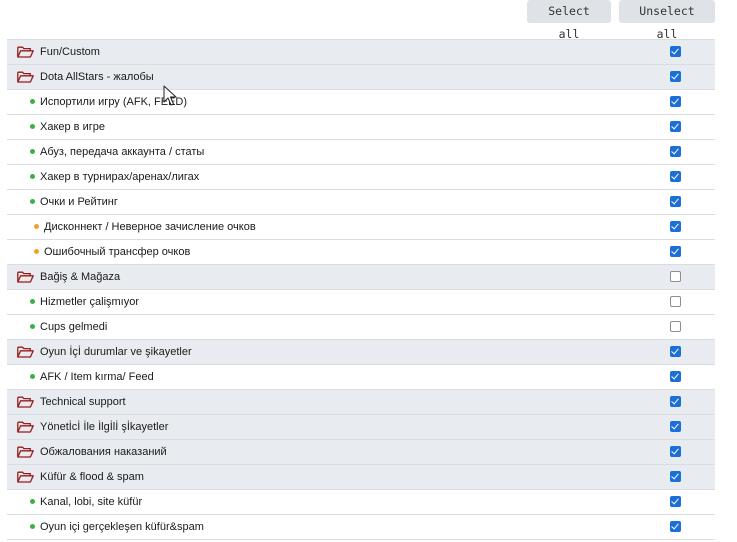 The height and width of the screenshot is (542, 737). What do you see at coordinates (91, 502) in the screenshot?
I see `category-label: Kanal, lobi, site küfür` at bounding box center [91, 502].